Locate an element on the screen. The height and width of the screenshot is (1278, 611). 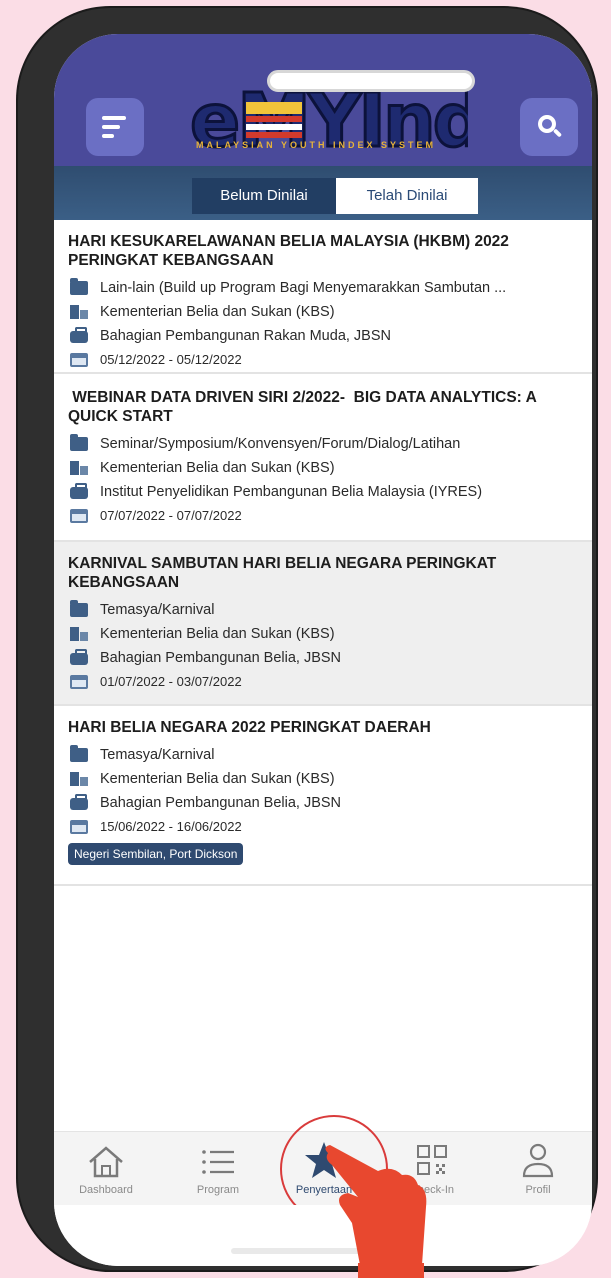
list-icon is located at coordinates (218, 1162).